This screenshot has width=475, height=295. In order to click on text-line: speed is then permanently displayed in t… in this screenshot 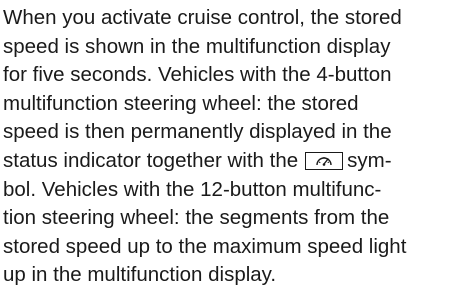, I will do `click(197, 132)`.